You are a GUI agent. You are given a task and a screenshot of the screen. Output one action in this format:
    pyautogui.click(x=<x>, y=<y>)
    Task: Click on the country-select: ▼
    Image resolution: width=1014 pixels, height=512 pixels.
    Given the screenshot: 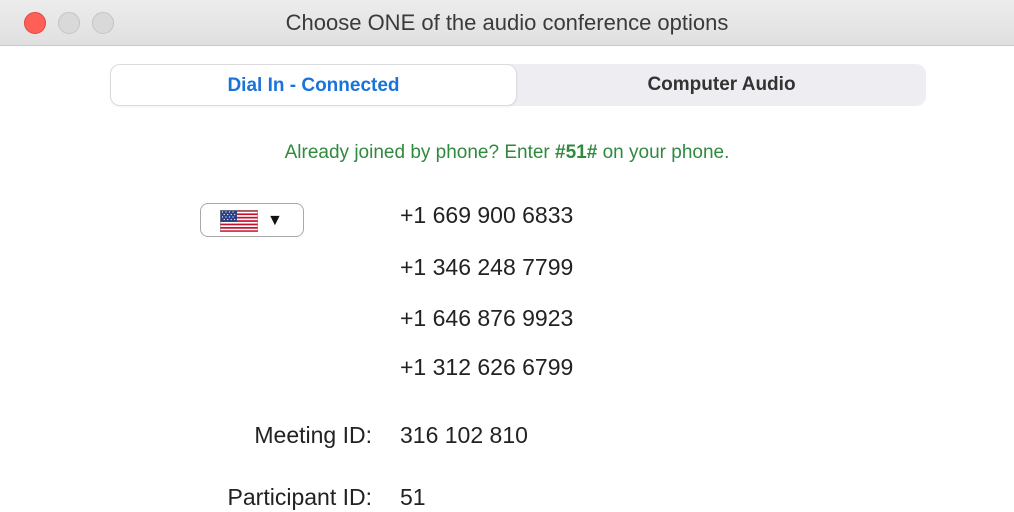 What is the action you would take?
    pyautogui.click(x=252, y=220)
    